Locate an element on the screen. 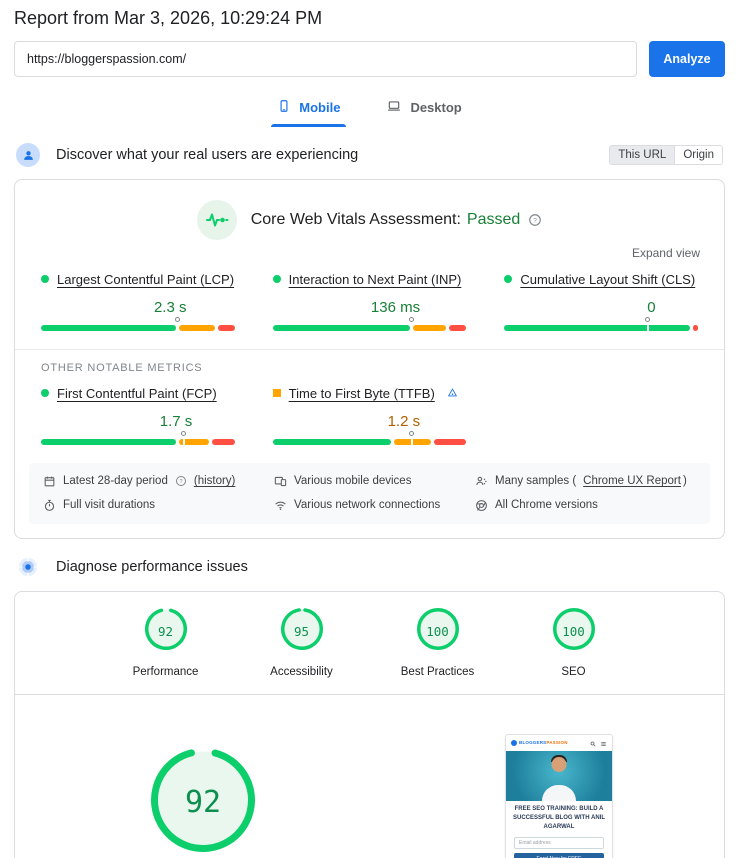 The image size is (739, 858). crux-meta-text: Various network connections is located at coordinates (367, 505).